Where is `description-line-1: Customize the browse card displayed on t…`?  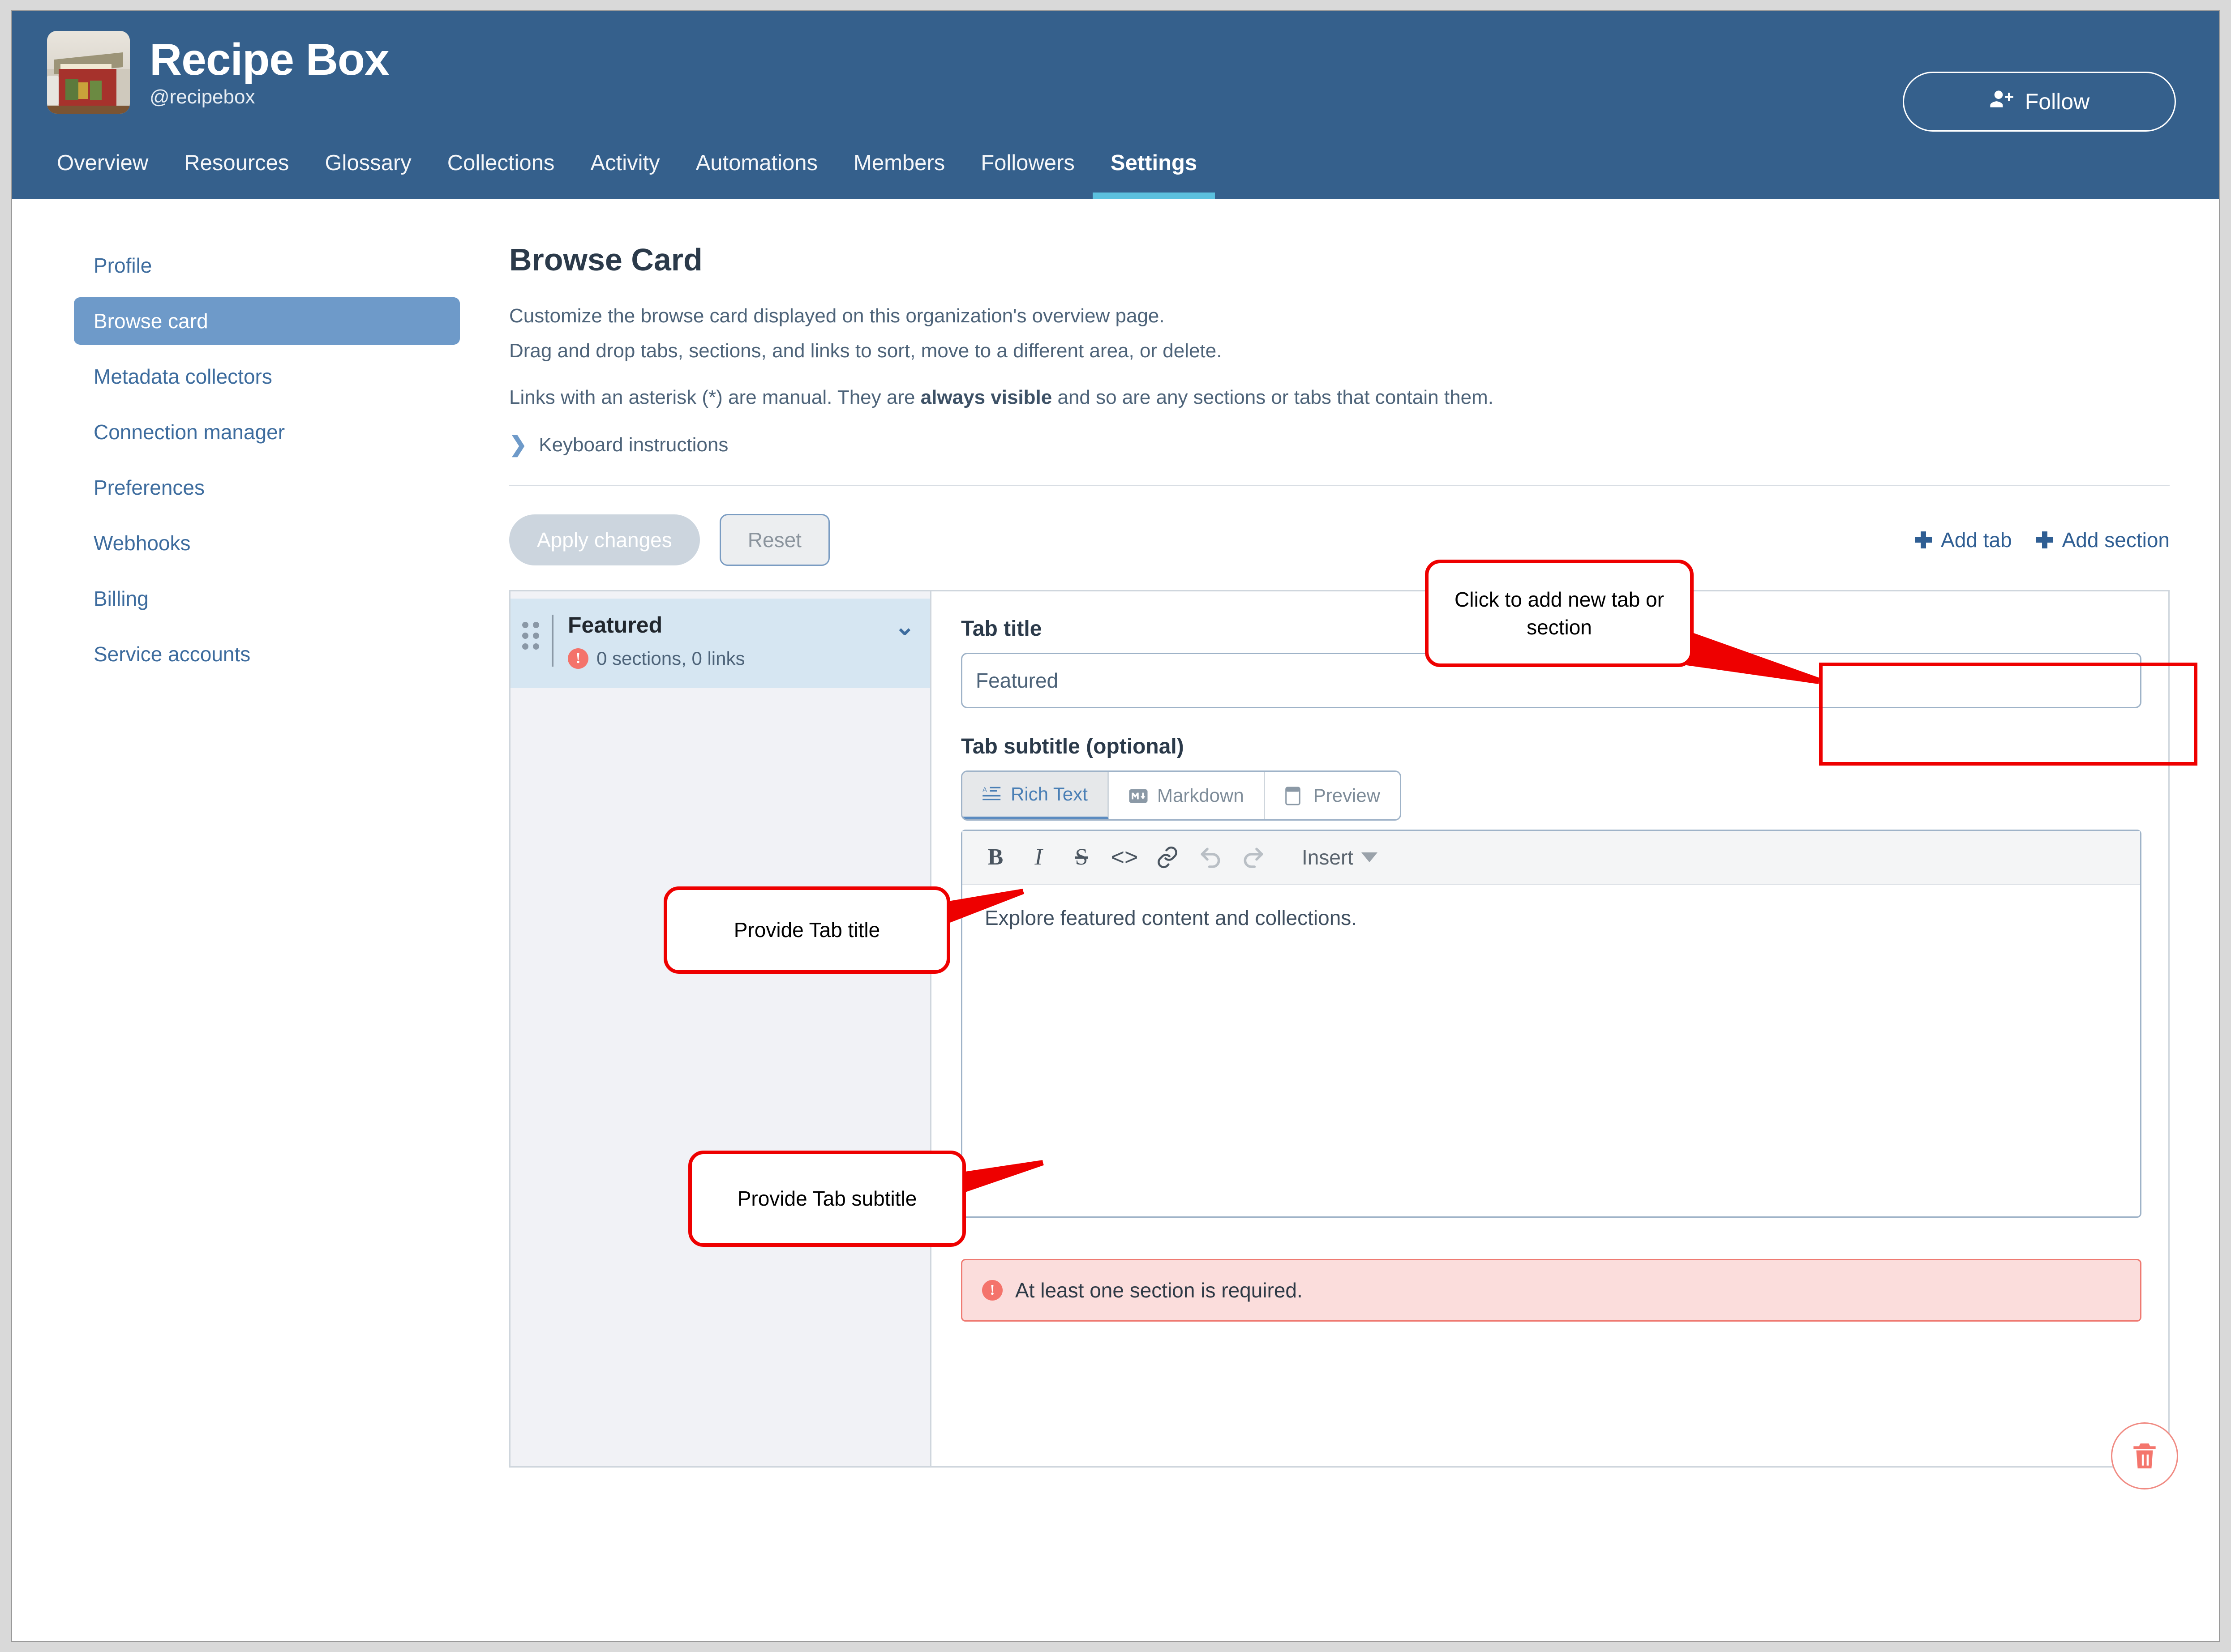
description-line-1: Customize the browse card displayed on t… is located at coordinates (837, 316).